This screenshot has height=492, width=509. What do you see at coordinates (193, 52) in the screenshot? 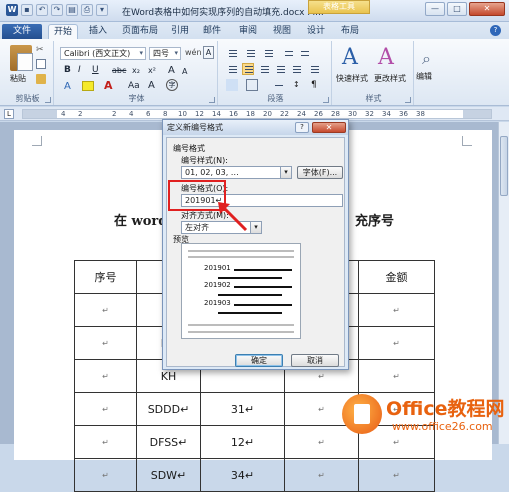
I see `phonetic-guide-button: wén` at bounding box center [193, 52].